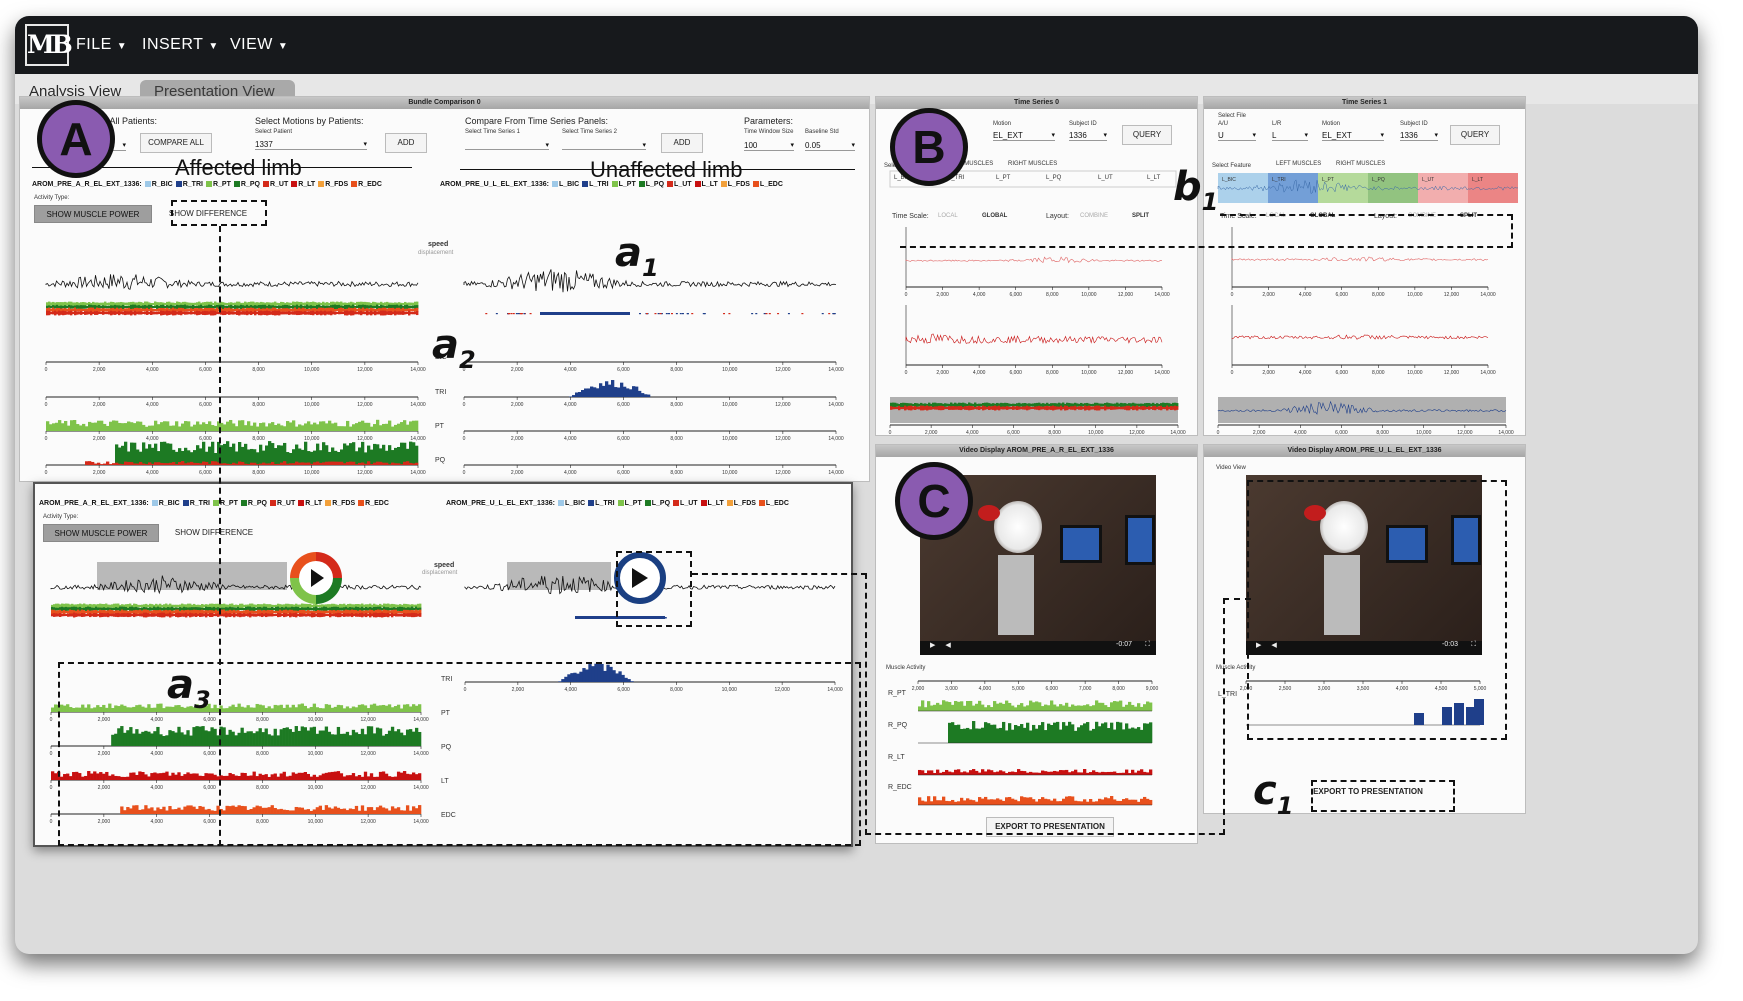 Image resolution: width=1743 pixels, height=1001 pixels. What do you see at coordinates (836, 439) in the screenshot?
I see `tick-label: 14,000` at bounding box center [836, 439].